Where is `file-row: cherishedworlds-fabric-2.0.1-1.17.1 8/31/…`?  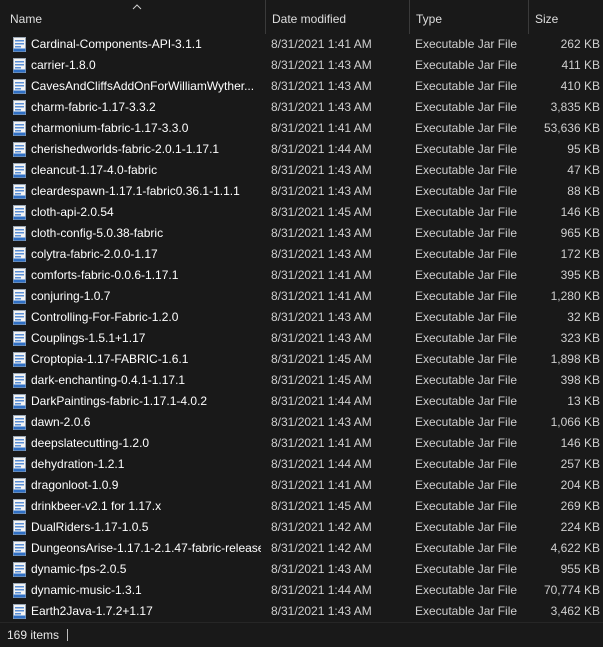
file-row: cherishedworlds-fabric-2.0.1-1.17.1 8/31/… is located at coordinates (301, 149).